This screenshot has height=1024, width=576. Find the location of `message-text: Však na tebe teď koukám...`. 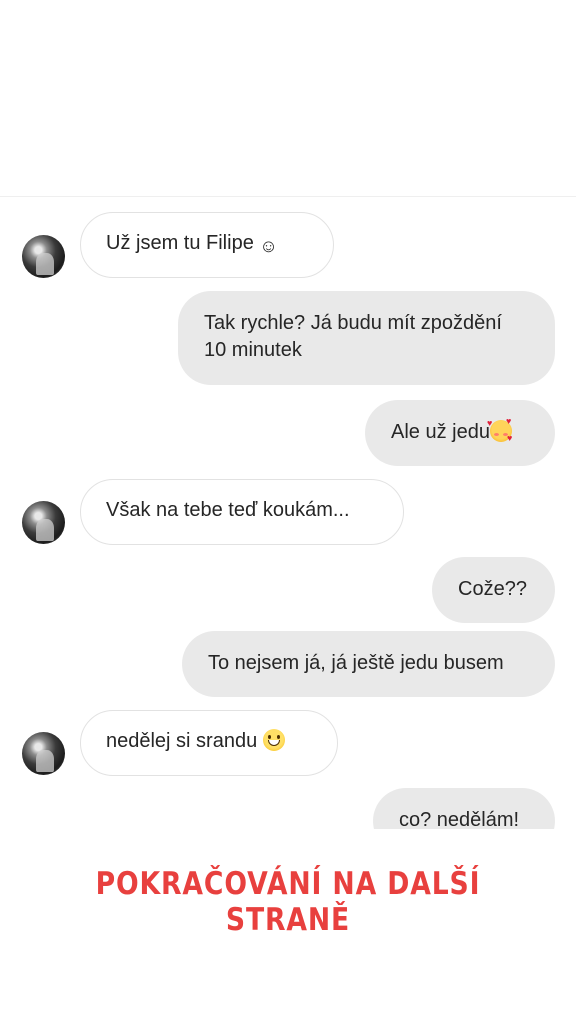

message-text: Však na tebe teď koukám... is located at coordinates (228, 510).